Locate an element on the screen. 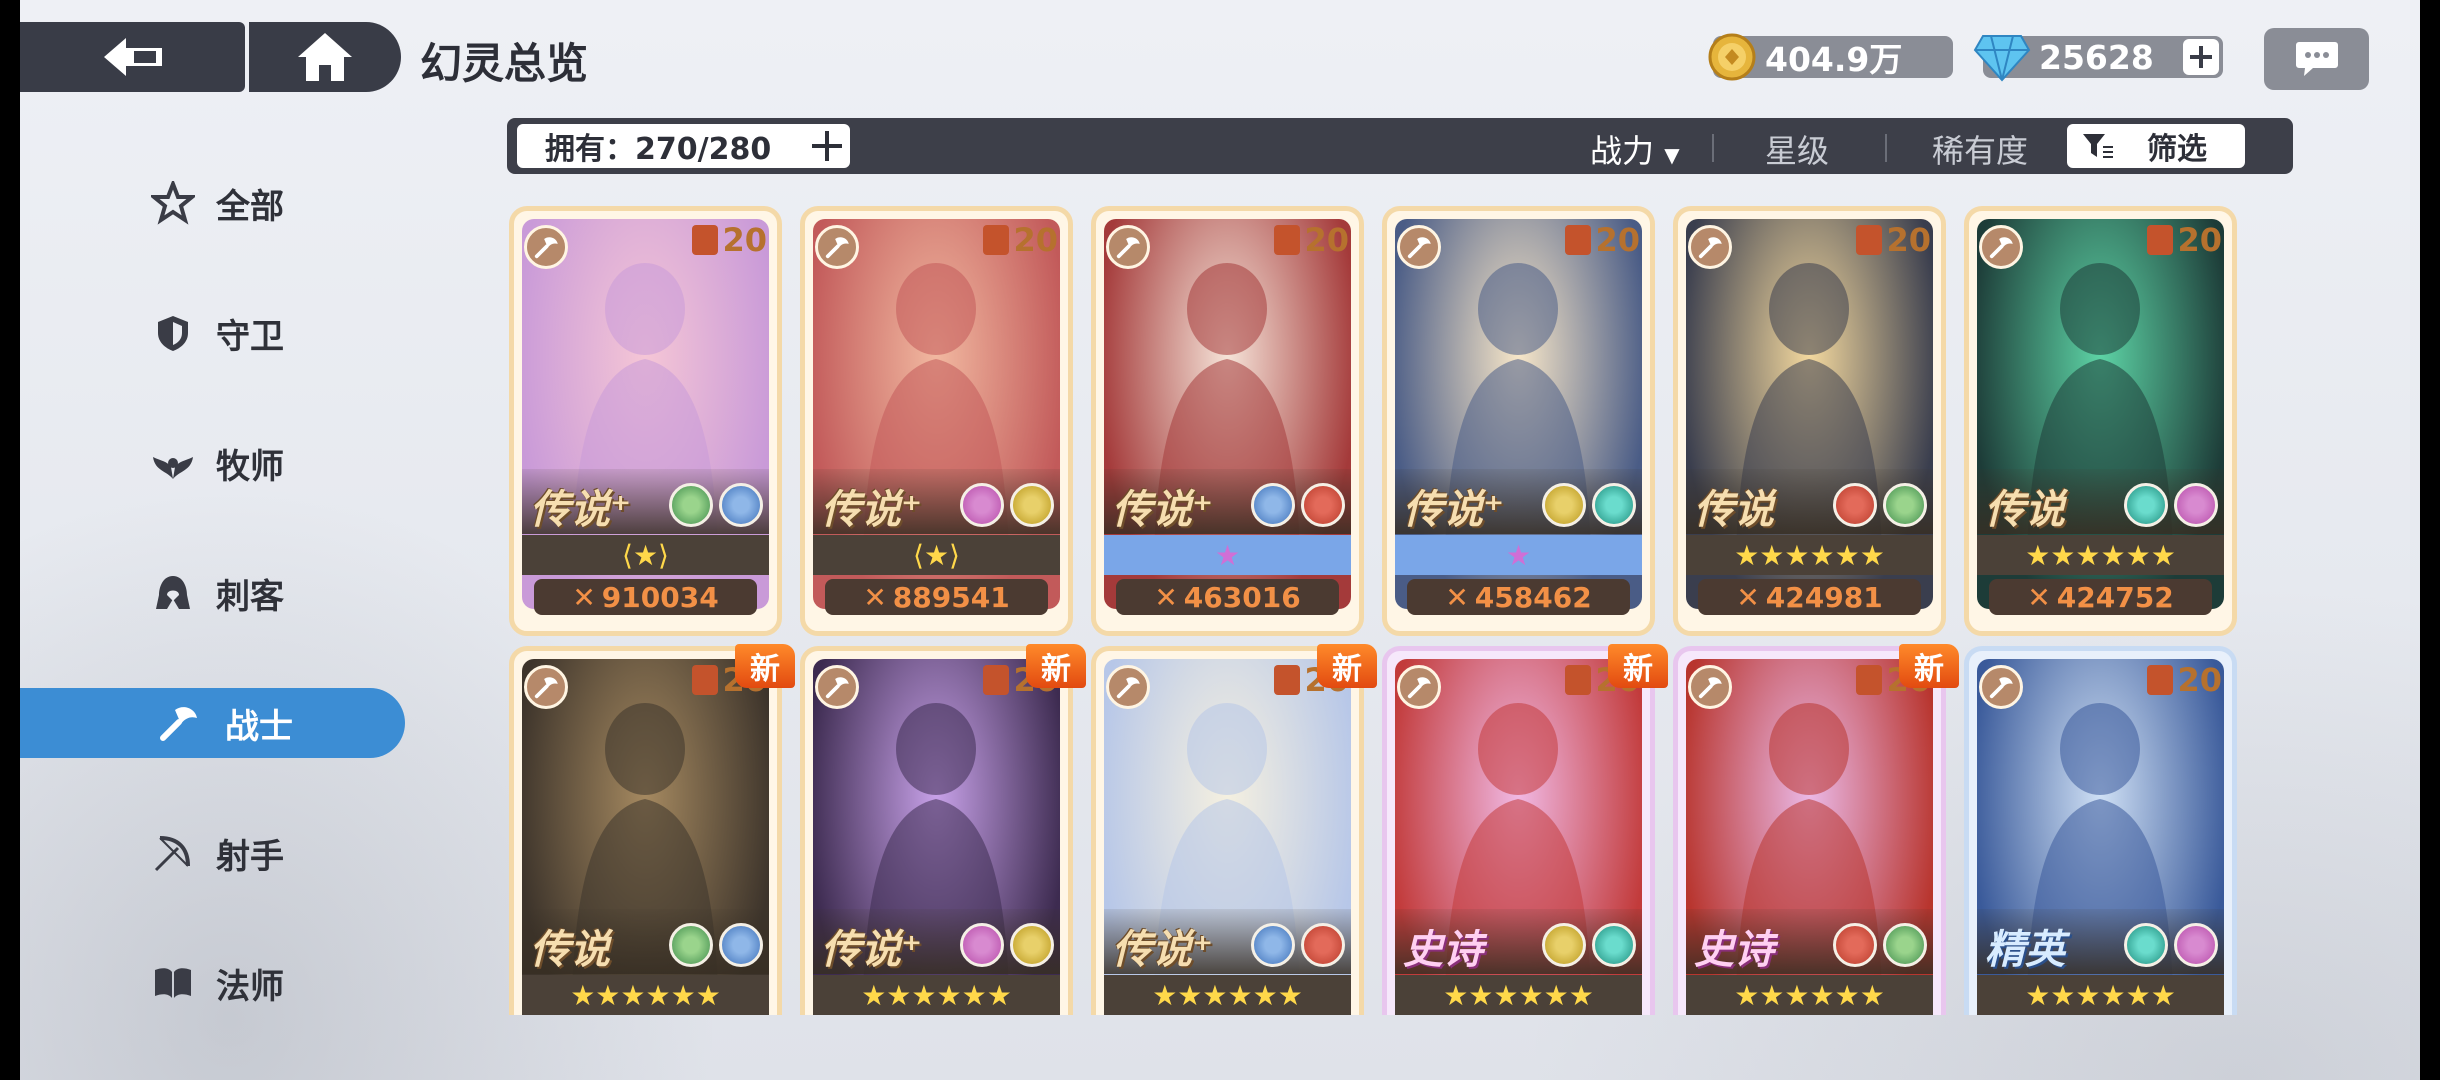 The image size is (2440, 1080). hero-card: 20 传说 ★★★★★★ ✕ 424752 is located at coordinates (2100, 421).